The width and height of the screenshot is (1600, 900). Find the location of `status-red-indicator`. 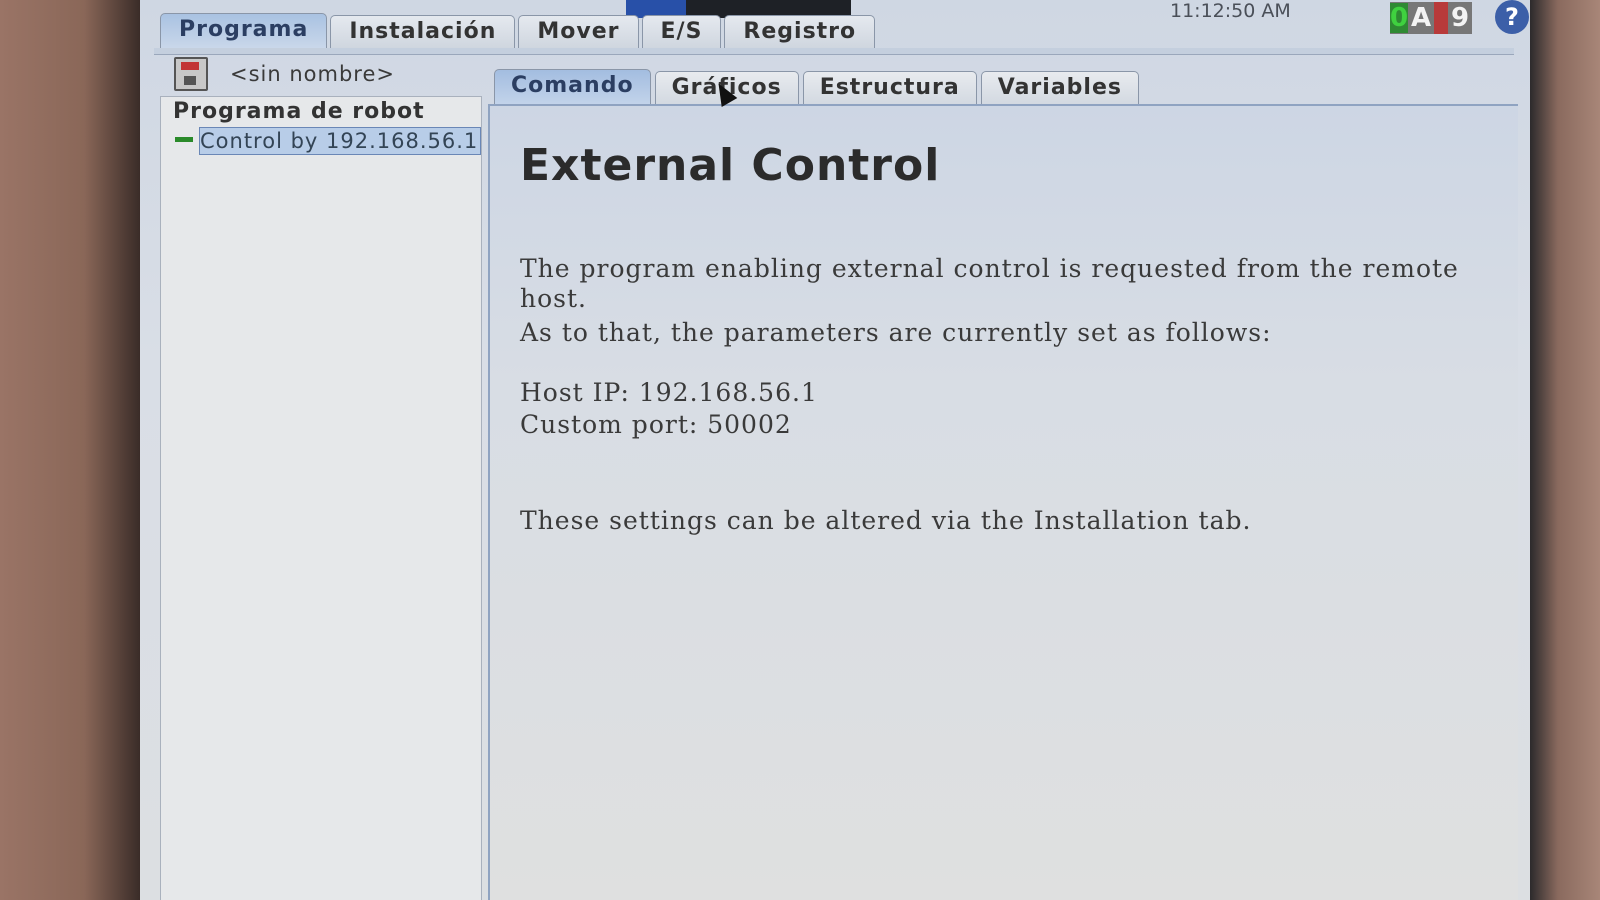

status-red-indicator is located at coordinates (1441, 18).